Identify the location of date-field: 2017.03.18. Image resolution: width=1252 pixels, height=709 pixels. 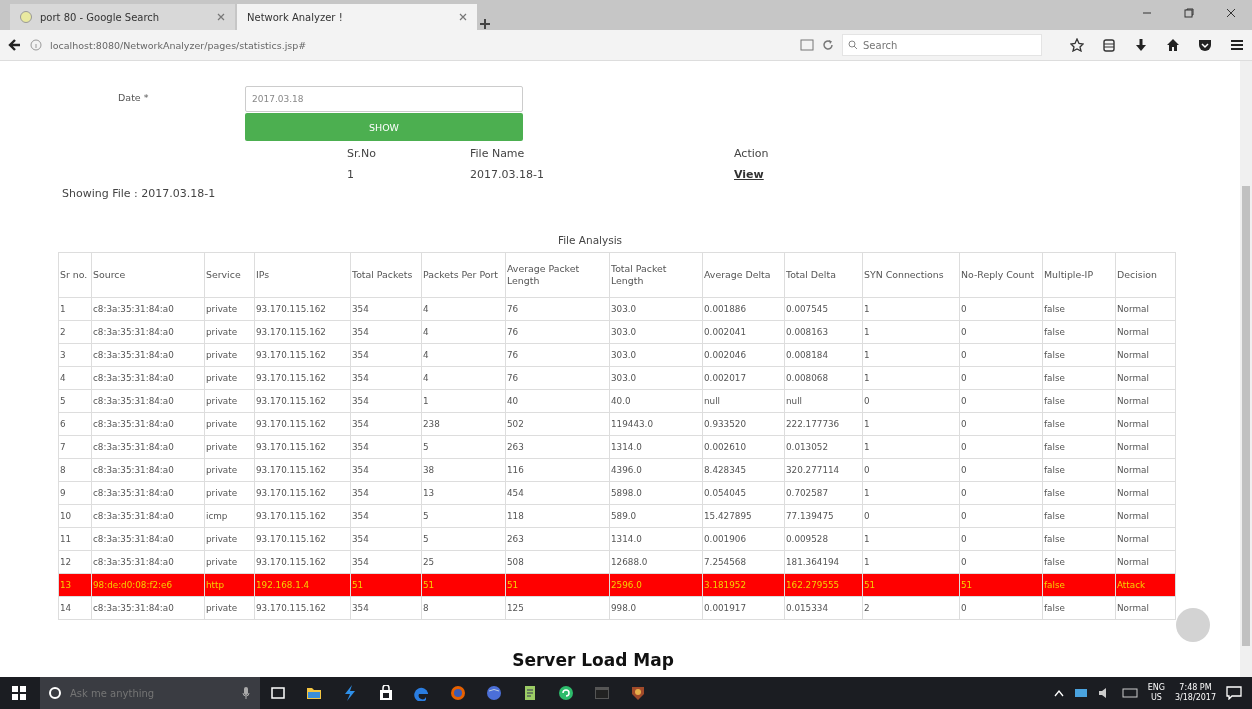
(384, 99).